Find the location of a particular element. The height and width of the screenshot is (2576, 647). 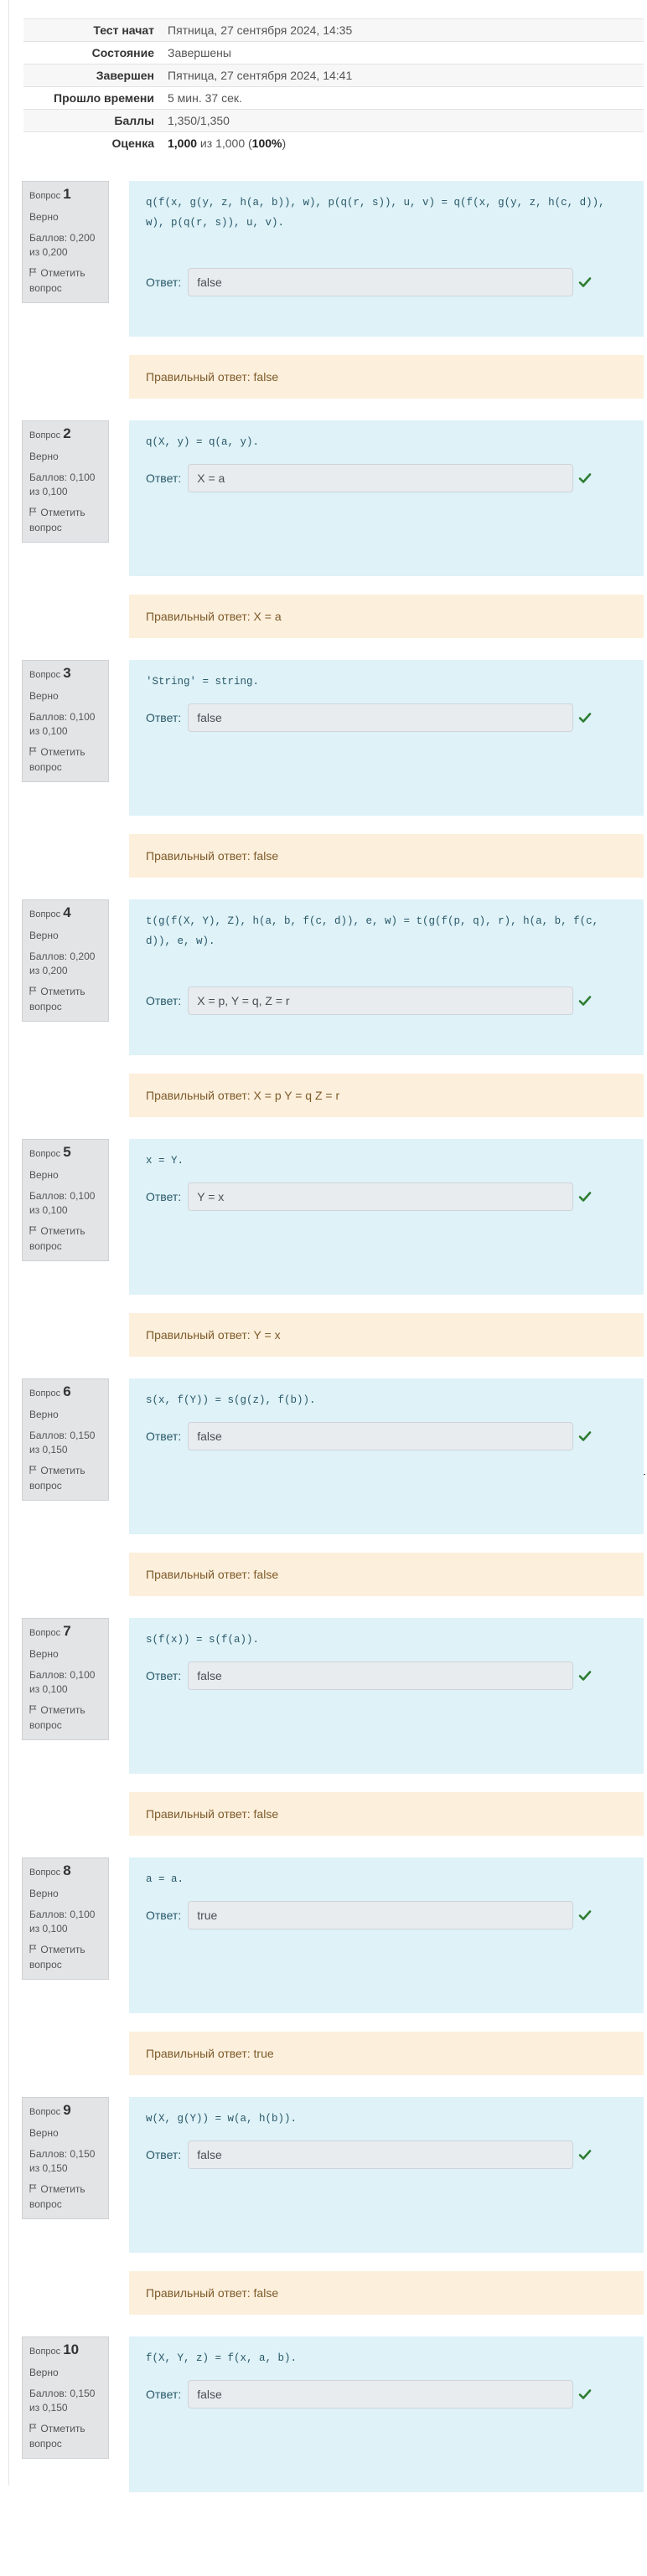

question-num: 5 is located at coordinates (67, 1152).